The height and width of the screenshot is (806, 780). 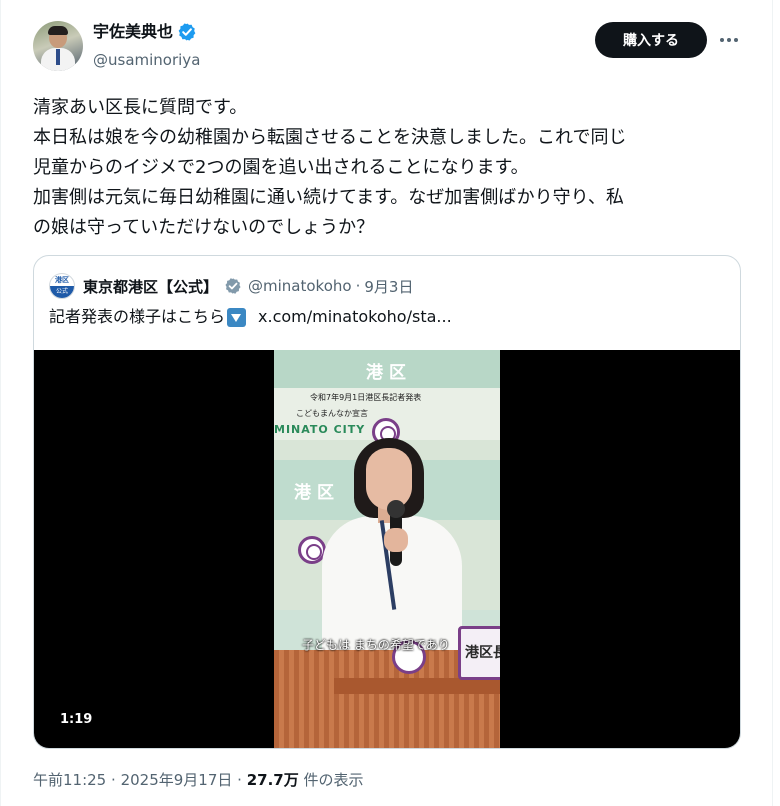 I want to click on tweet-line: の娘は守っていただけないのでしょうか？, so click(x=204, y=227).